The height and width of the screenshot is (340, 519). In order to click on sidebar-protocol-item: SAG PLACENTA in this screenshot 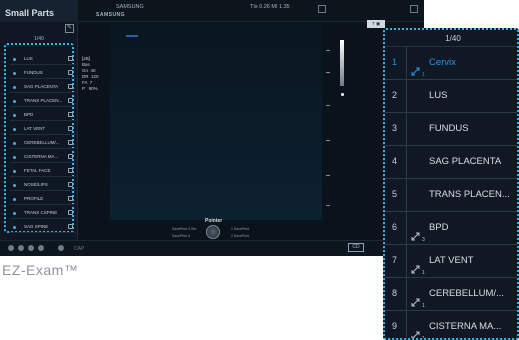, I will do `click(43, 87)`.